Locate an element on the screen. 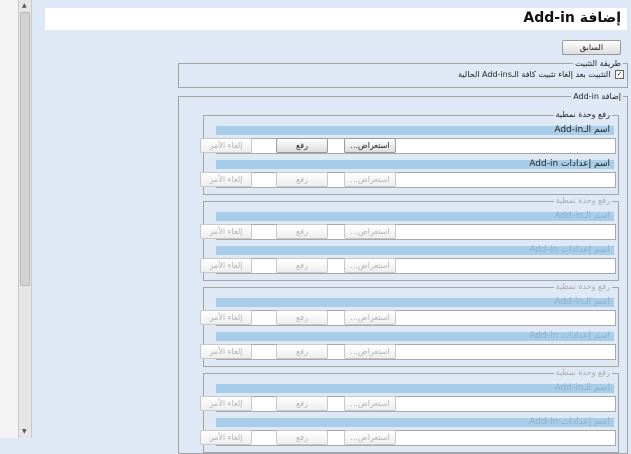 This screenshot has width=631, height=454. back-button: السابق is located at coordinates (591, 47).